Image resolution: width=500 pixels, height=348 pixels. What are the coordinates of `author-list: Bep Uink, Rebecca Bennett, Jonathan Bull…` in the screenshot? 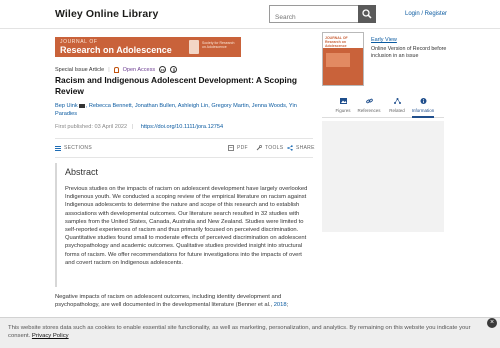 It's located at (179, 110).